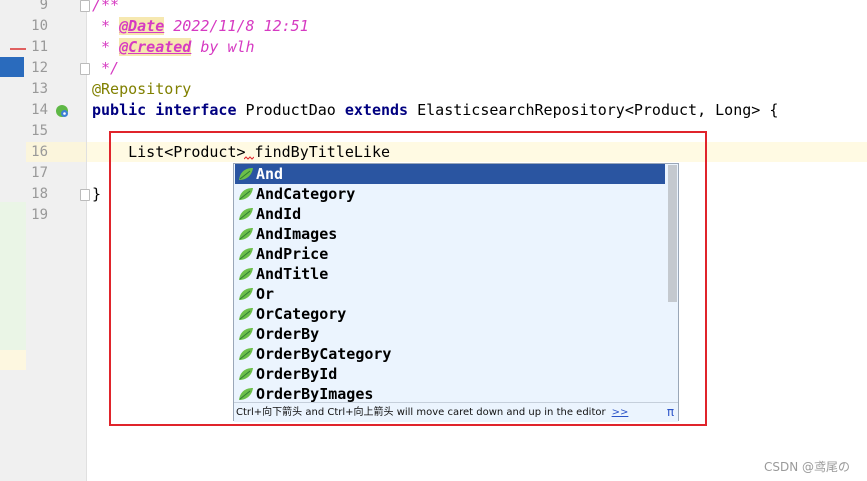 This screenshot has width=867, height=481. What do you see at coordinates (96, 194) in the screenshot?
I see `code-line-18: }` at bounding box center [96, 194].